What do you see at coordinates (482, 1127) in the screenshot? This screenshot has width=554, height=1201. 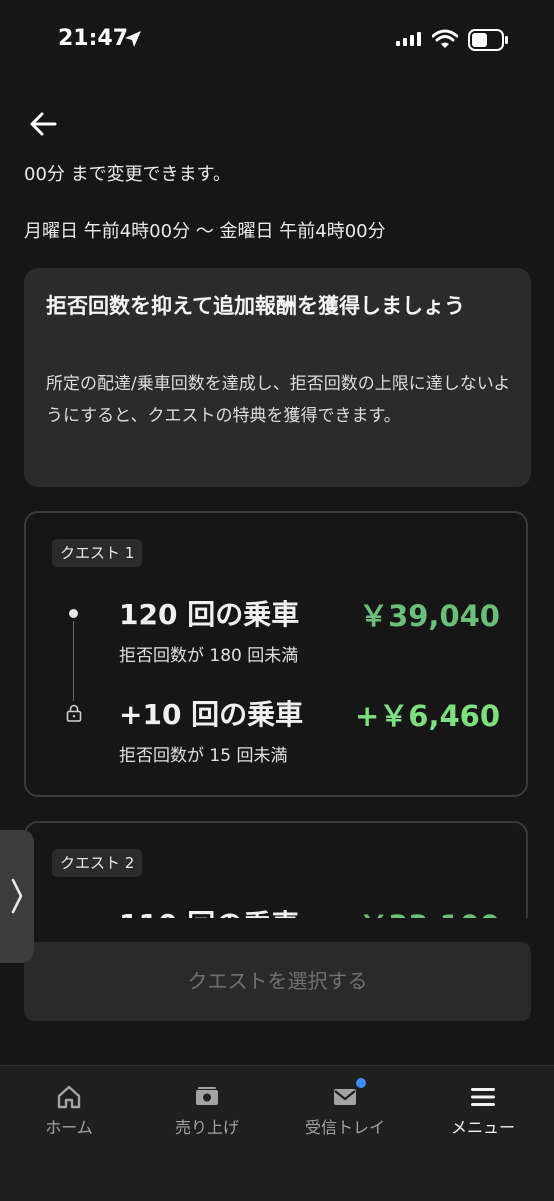 I see `tab-label: メニュー` at bounding box center [482, 1127].